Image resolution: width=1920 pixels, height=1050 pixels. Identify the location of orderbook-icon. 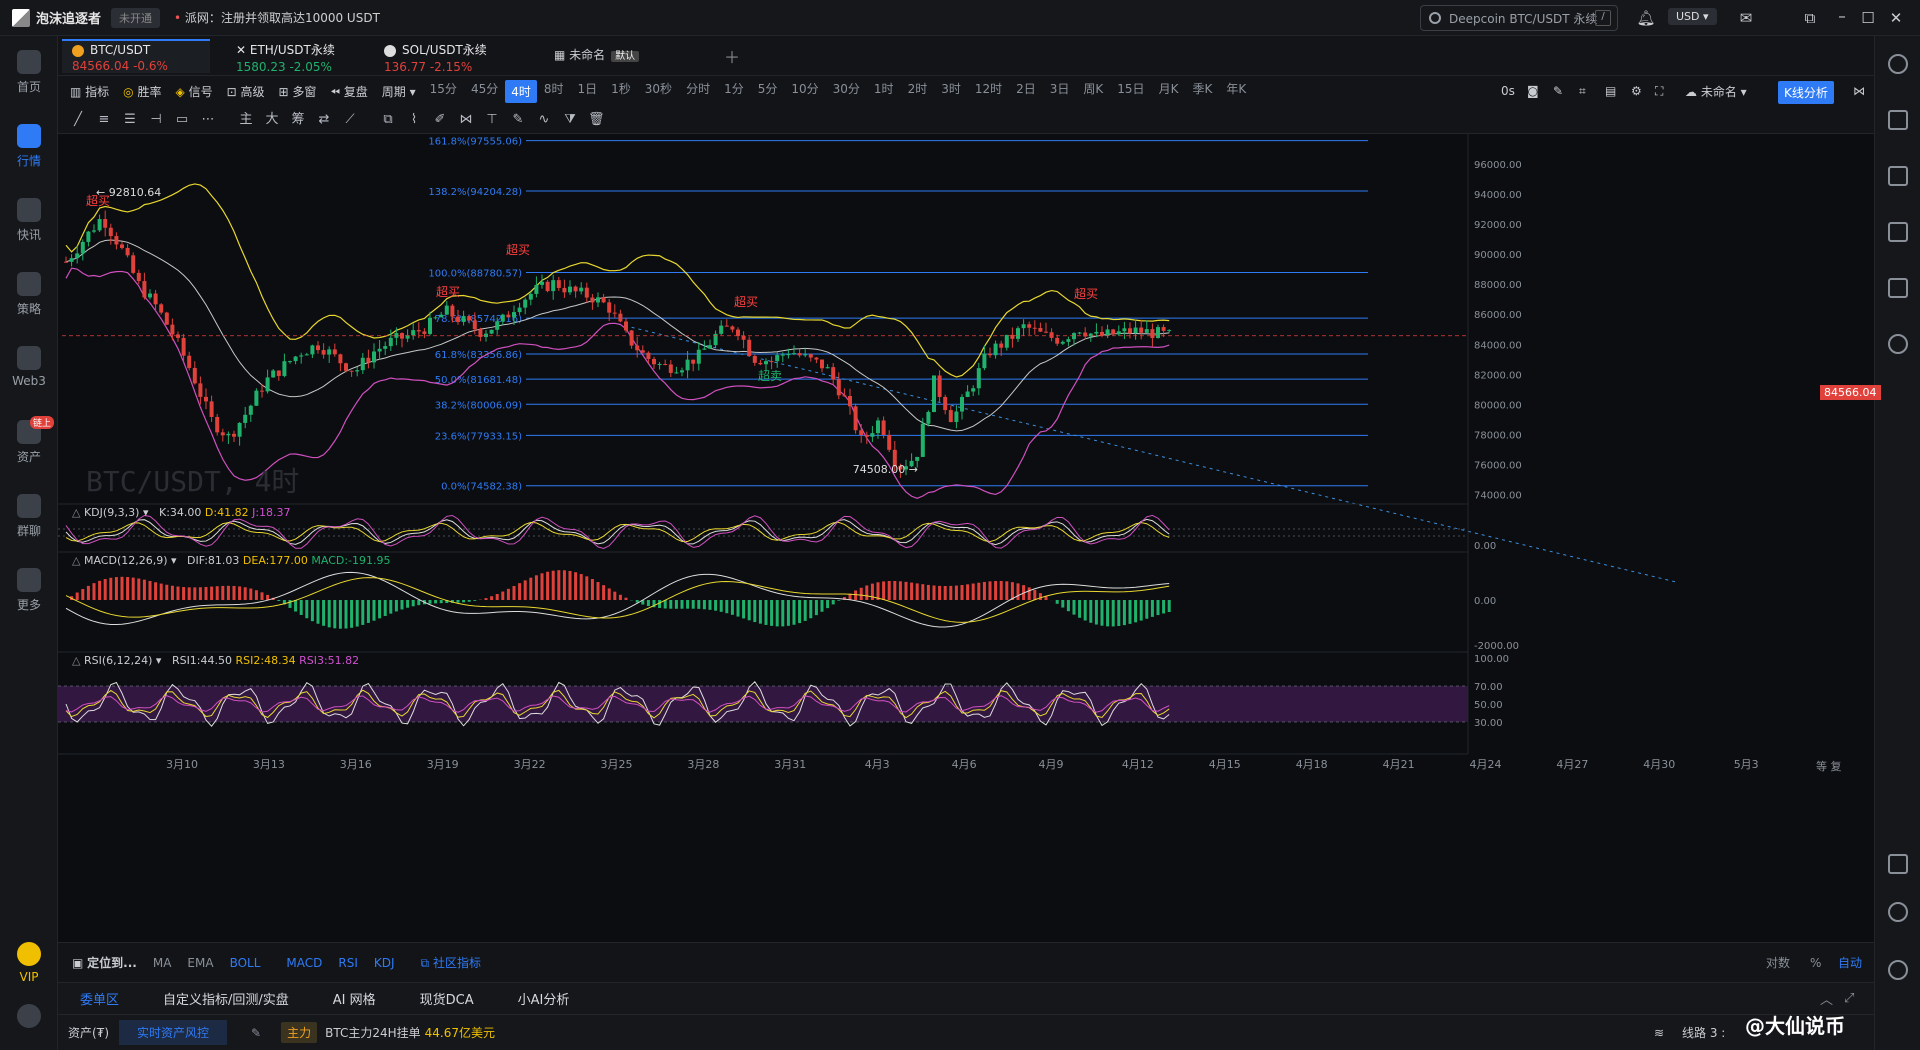
(1898, 120).